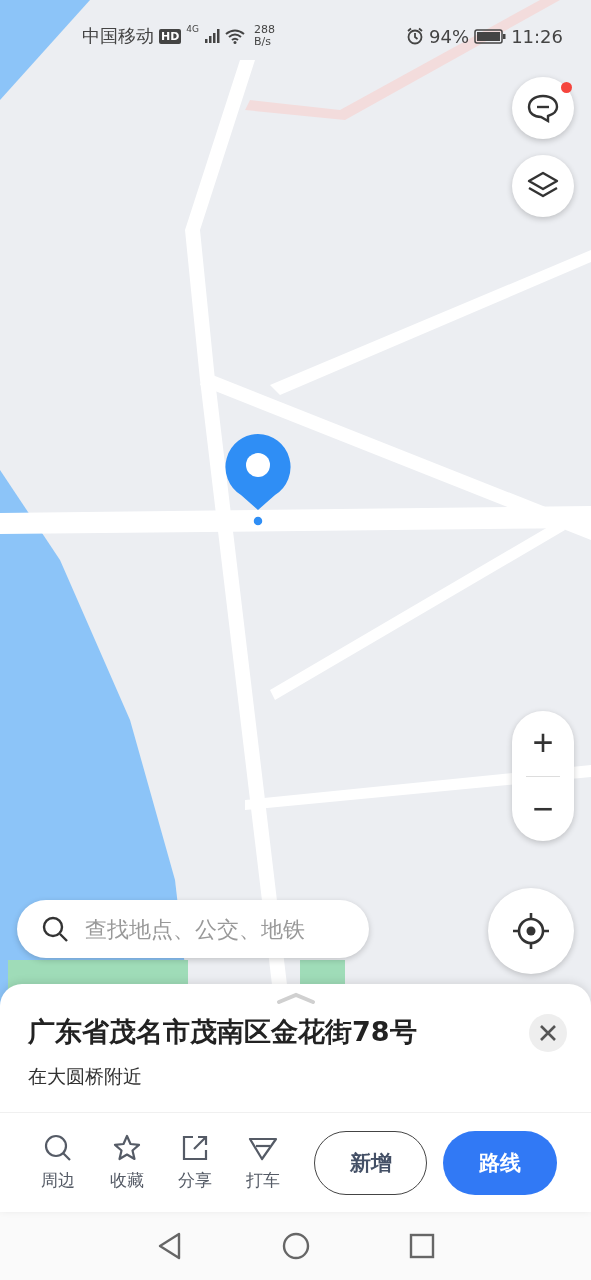  Describe the element at coordinates (537, 36) in the screenshot. I see `clock: 11:26` at that location.